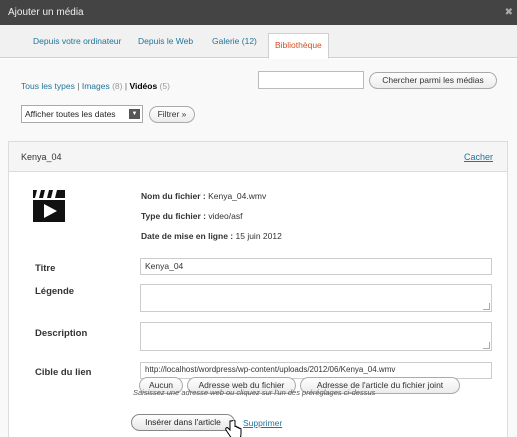  What do you see at coordinates (187, 236) in the screenshot?
I see `upload-date-label: Date de mise en ligne :` at bounding box center [187, 236].